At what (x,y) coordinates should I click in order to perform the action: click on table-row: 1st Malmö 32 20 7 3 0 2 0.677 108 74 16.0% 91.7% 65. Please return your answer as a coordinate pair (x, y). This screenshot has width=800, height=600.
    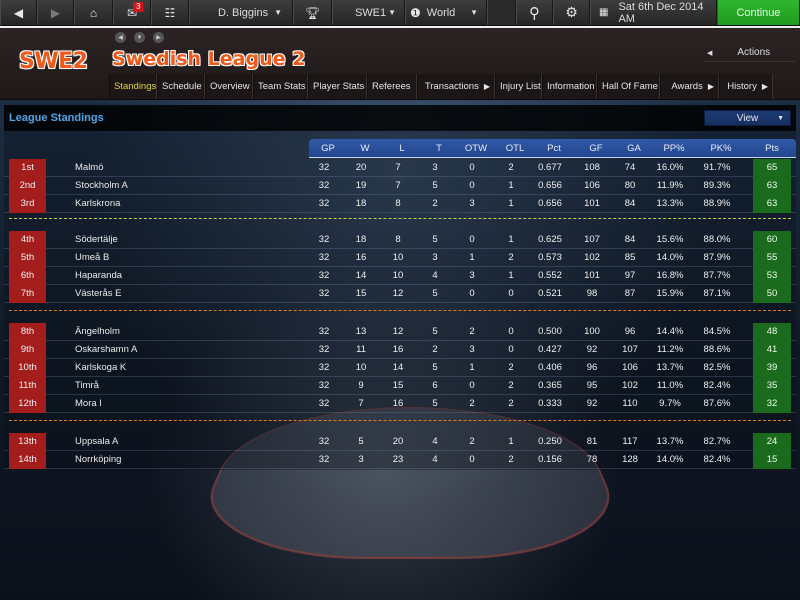
    Looking at the image, I should click on (400, 168).